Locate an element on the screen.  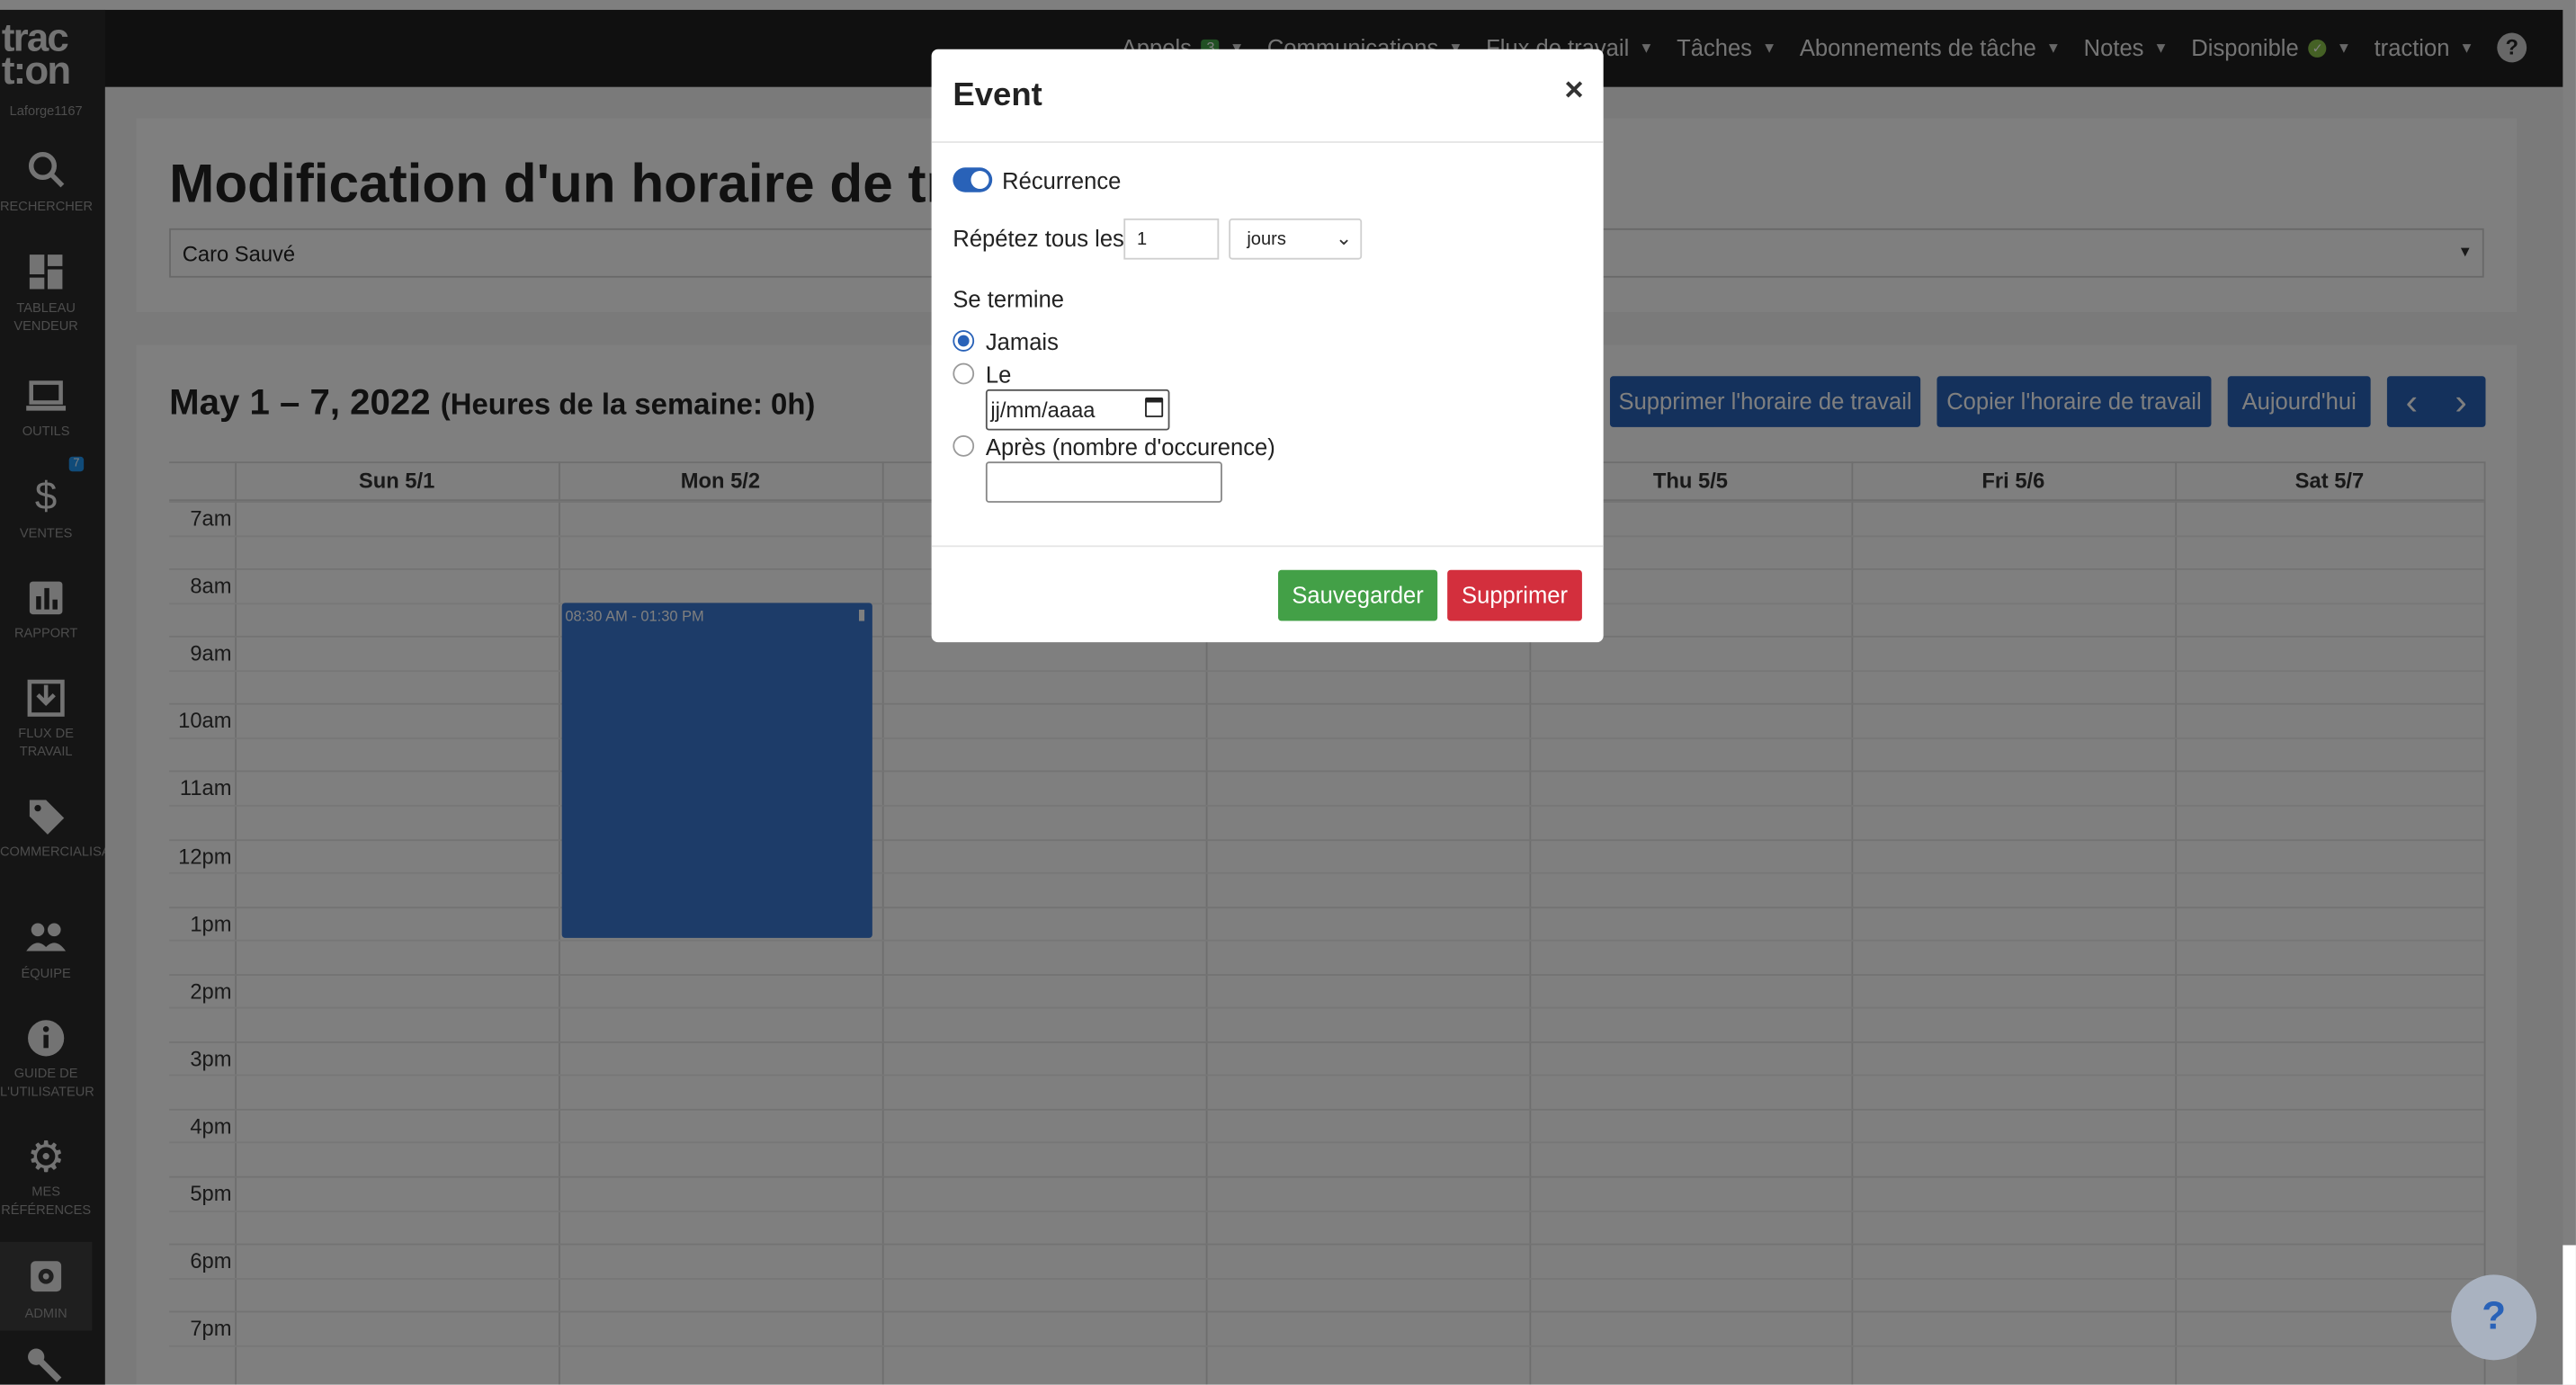
repeat-unit-select: jours ⌄ is located at coordinates (1296, 239).